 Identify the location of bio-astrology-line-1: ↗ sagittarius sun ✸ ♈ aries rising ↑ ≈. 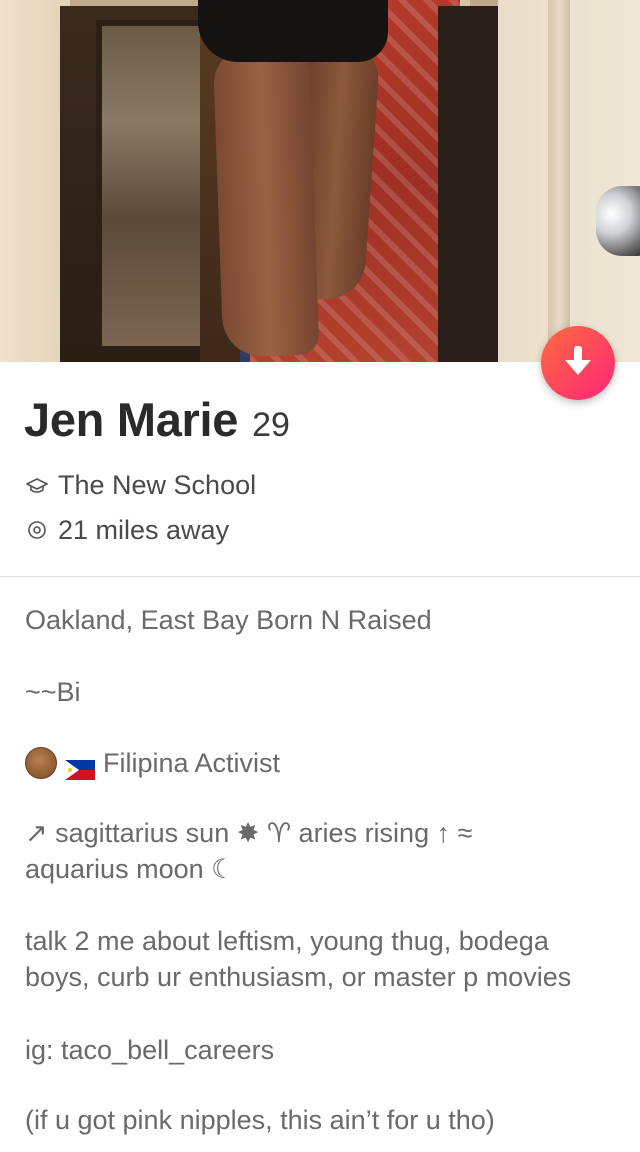
(249, 833).